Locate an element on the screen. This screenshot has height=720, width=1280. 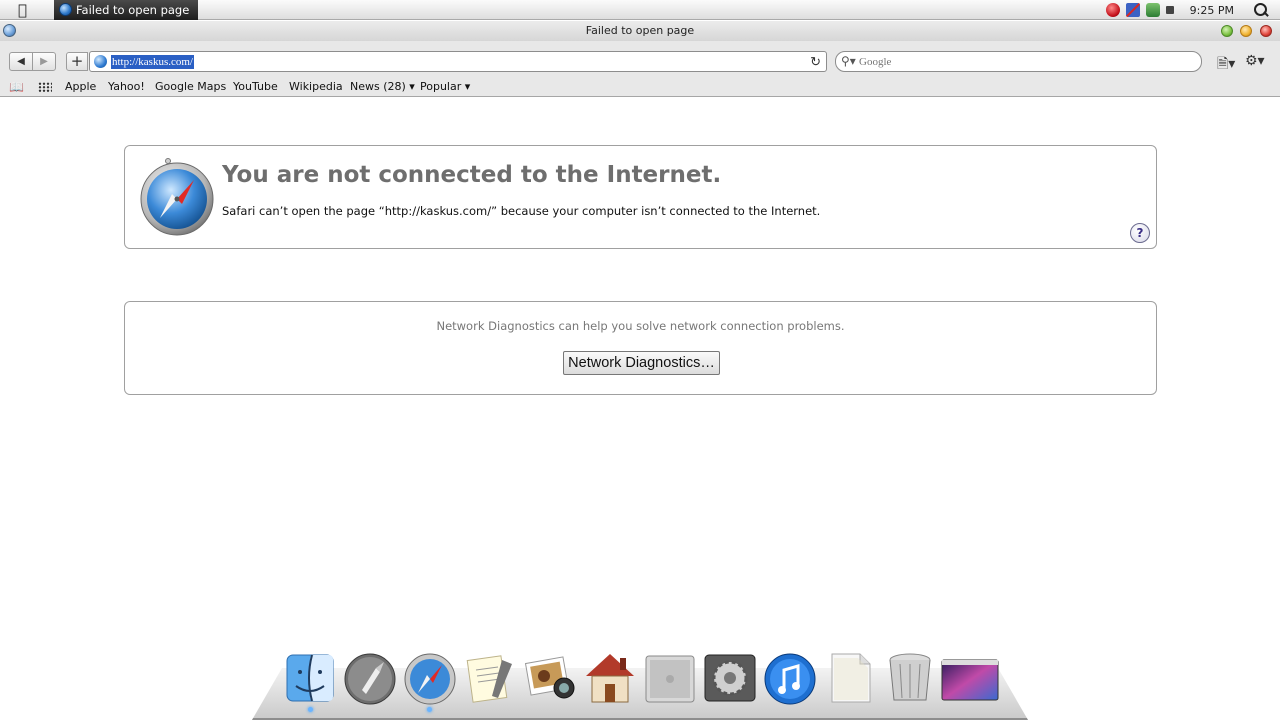
volume-icon is located at coordinates (1169, 10).